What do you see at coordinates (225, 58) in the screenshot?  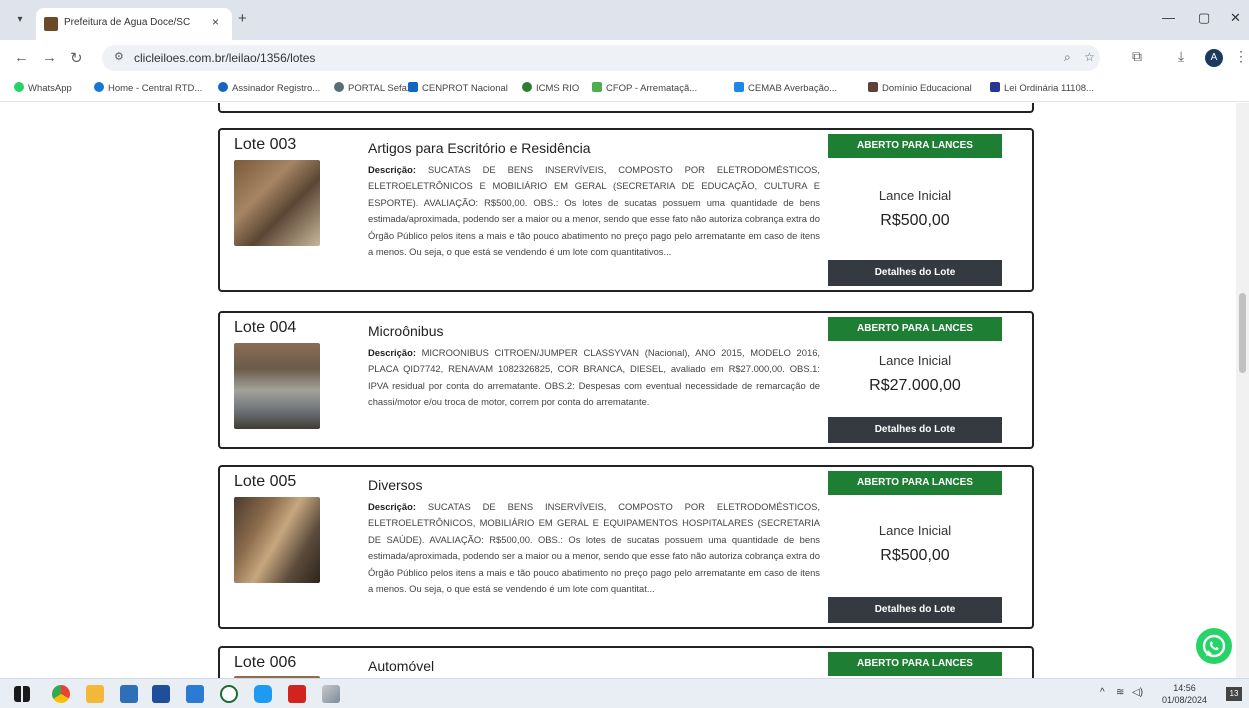 I see `url-text: clicleiloes.com.br/leilao/1356/lotes` at bounding box center [225, 58].